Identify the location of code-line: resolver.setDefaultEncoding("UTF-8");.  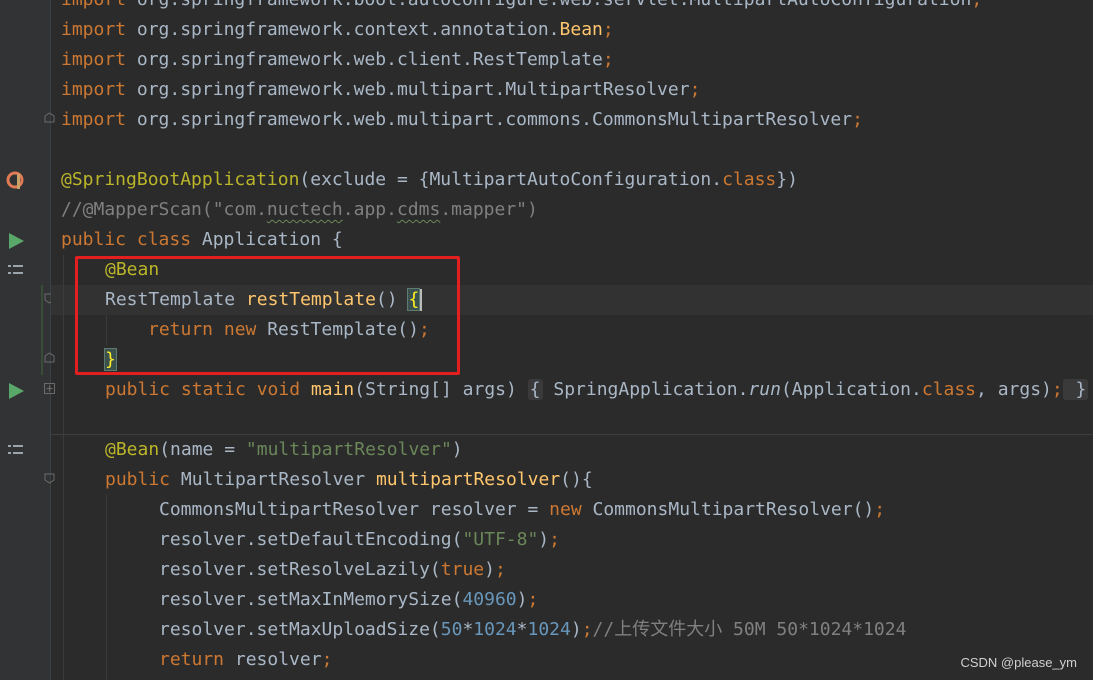
(359, 539).